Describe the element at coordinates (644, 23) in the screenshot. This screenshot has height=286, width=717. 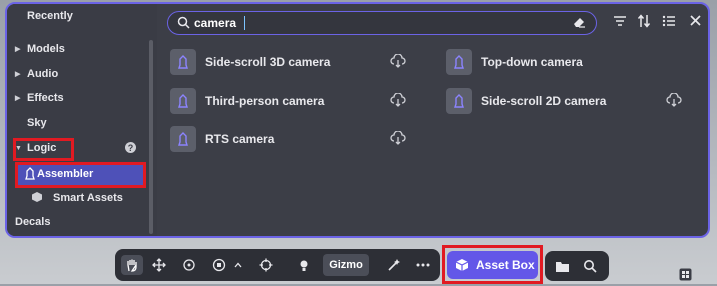
I see `sort-icon` at that location.